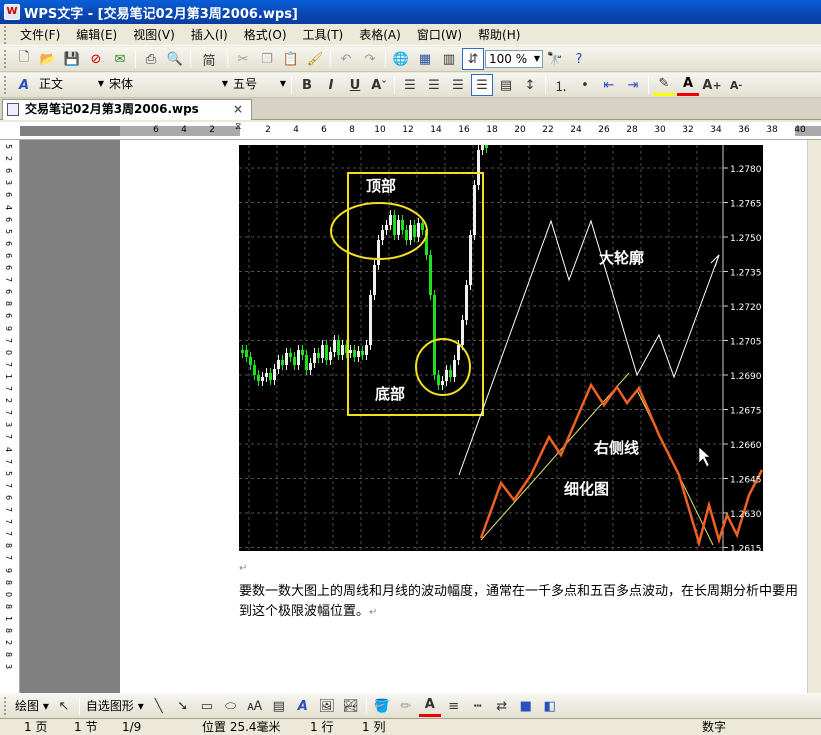 The width and height of the screenshot is (821, 735). I want to click on 3d-icon: ◧, so click(550, 706).